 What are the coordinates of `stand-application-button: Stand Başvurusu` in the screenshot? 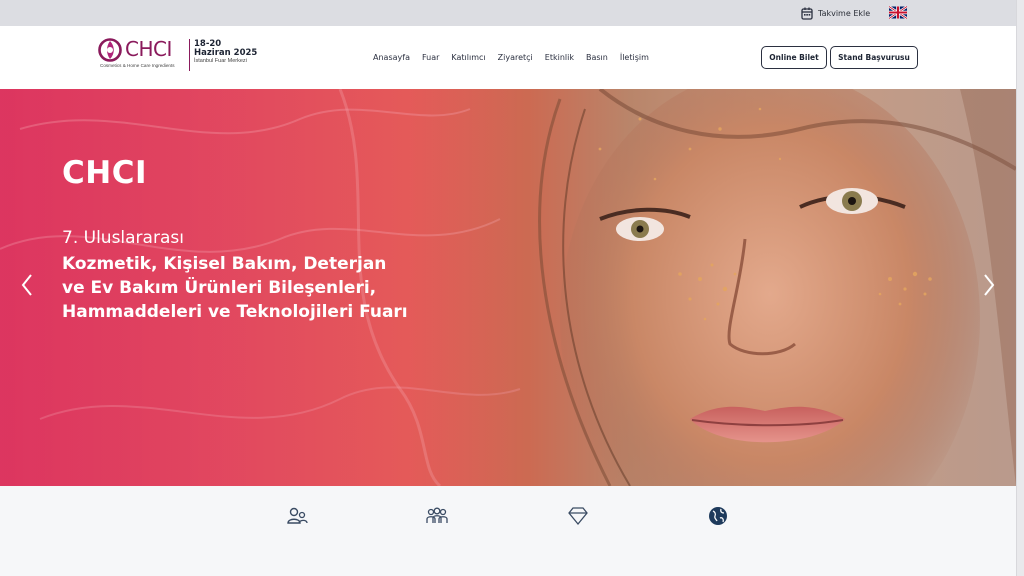 It's located at (874, 57).